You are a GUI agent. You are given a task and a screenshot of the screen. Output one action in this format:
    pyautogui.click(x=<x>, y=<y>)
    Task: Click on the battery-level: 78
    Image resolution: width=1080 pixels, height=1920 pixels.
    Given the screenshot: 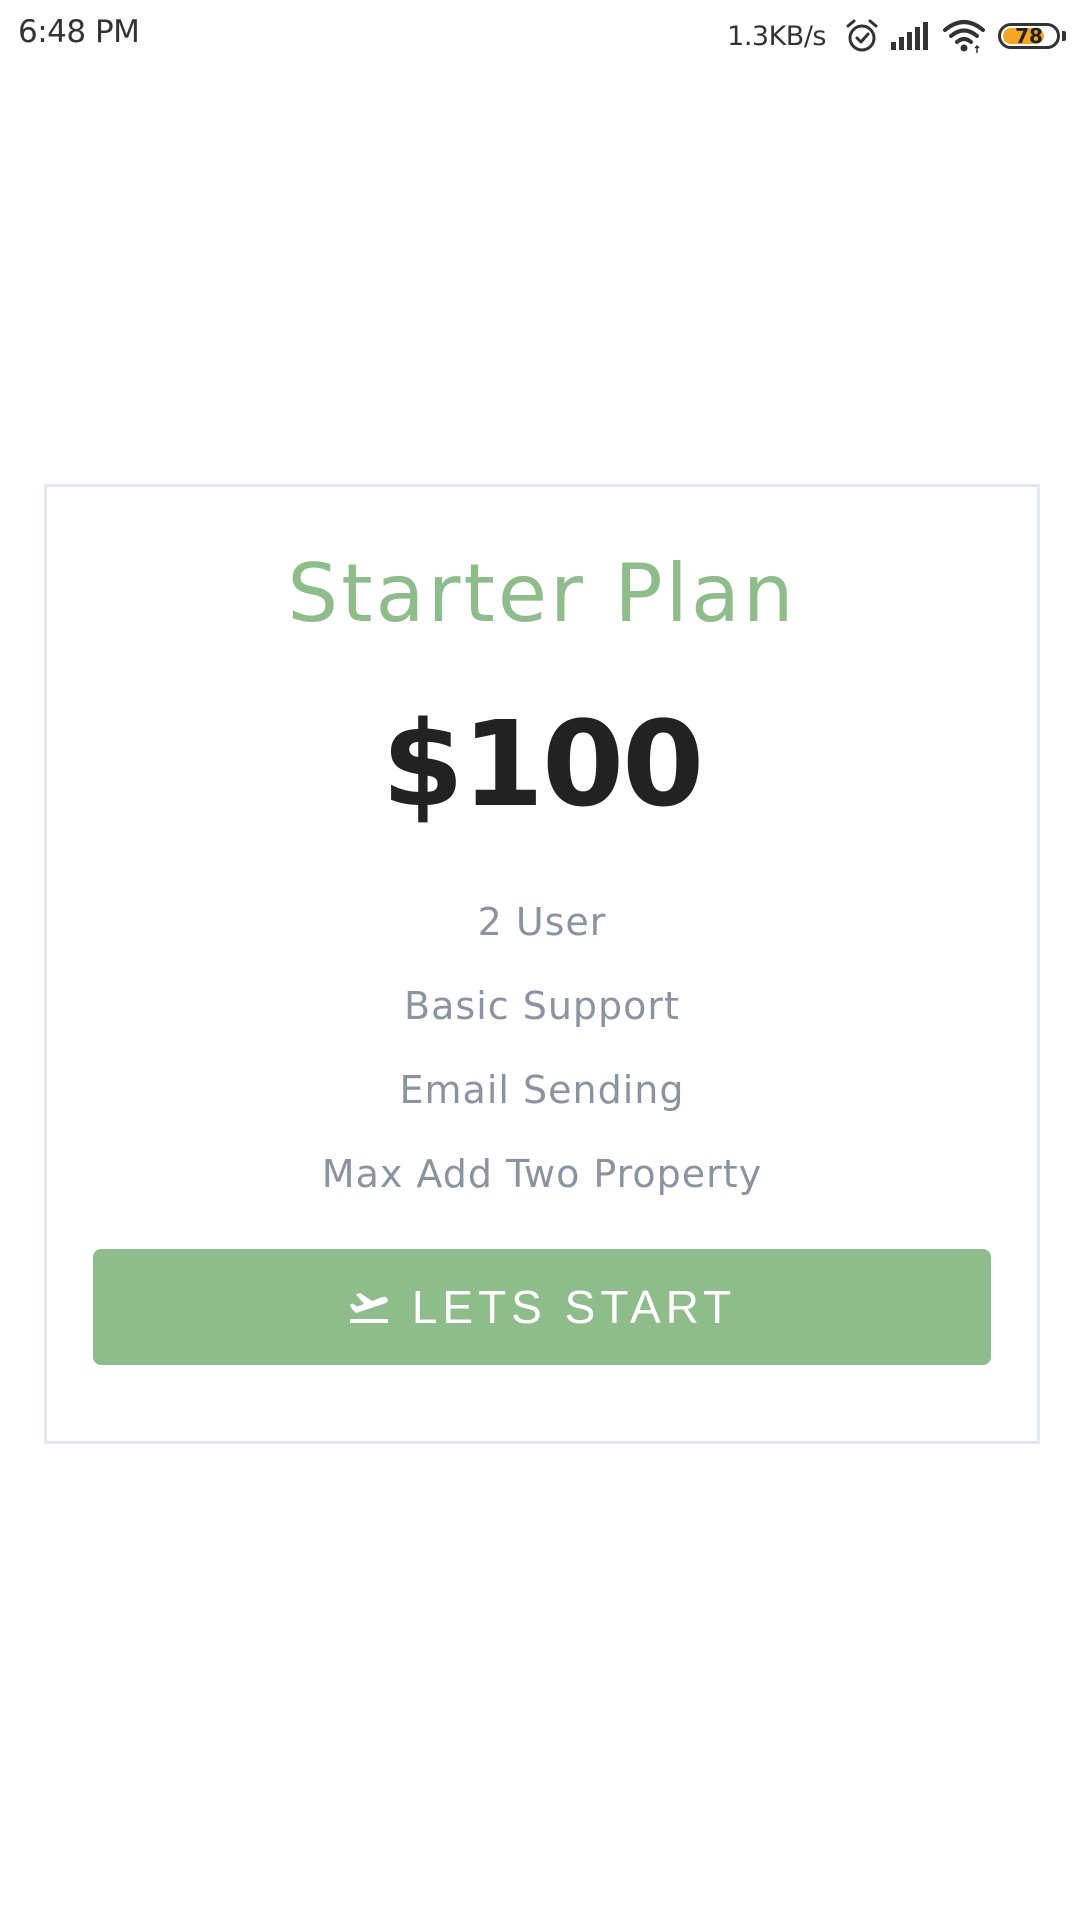 What is the action you would take?
    pyautogui.click(x=1029, y=36)
    